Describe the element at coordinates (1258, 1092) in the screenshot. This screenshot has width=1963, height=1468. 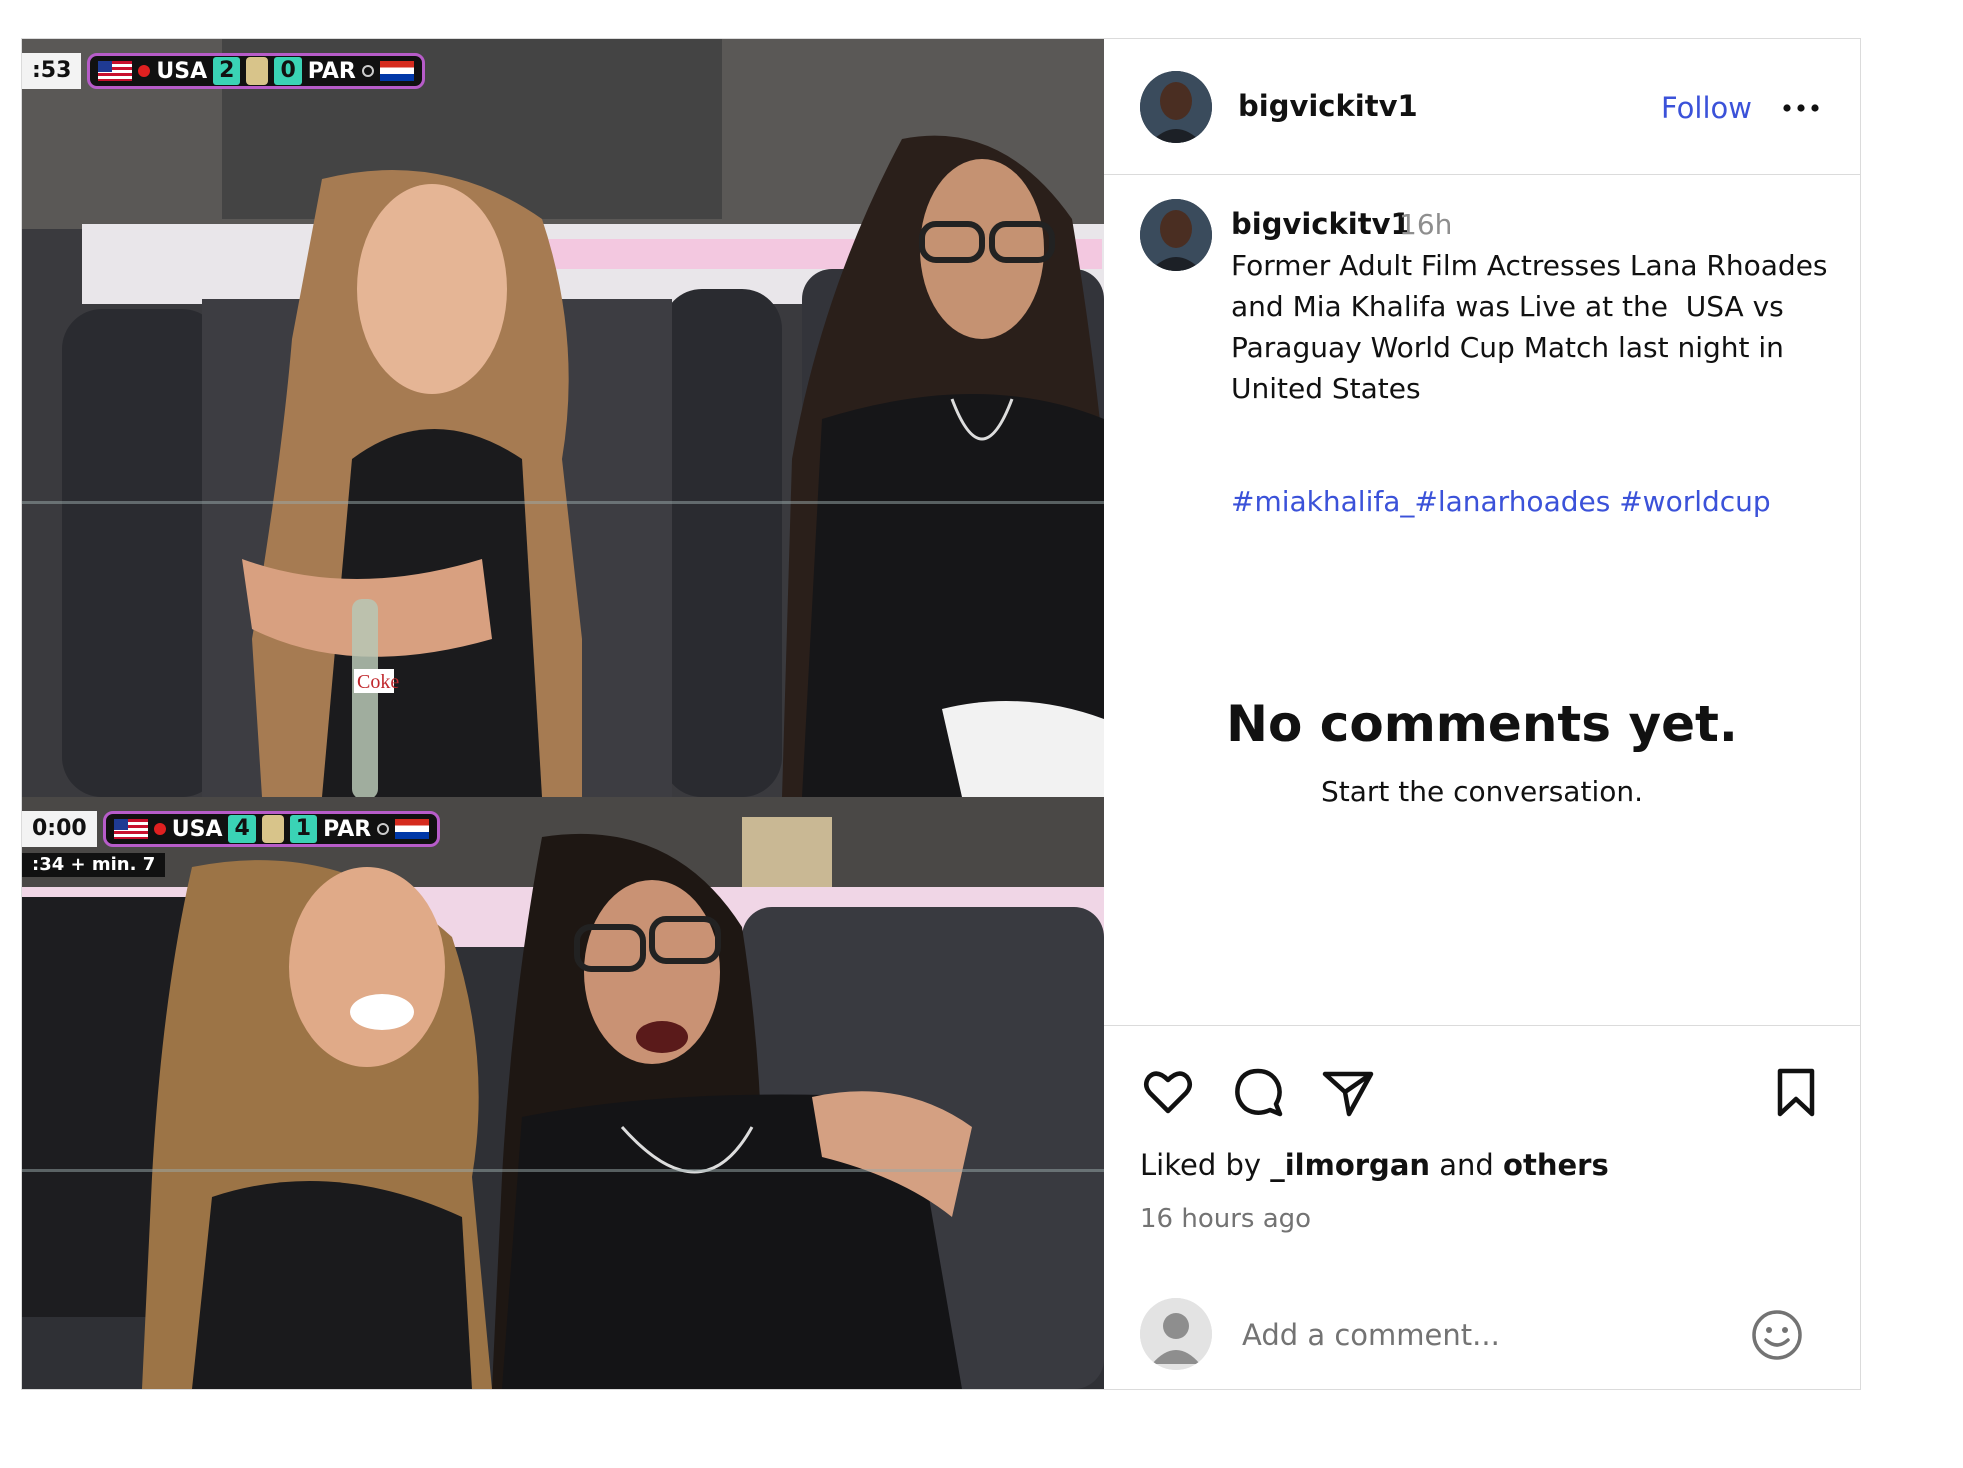
I see `comment-icon` at that location.